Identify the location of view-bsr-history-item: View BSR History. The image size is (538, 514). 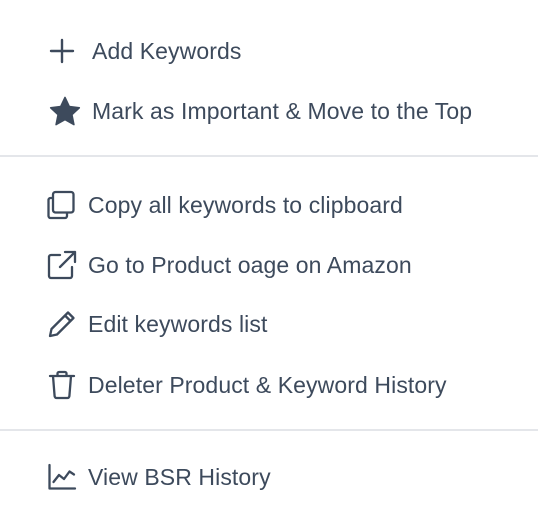
(269, 477).